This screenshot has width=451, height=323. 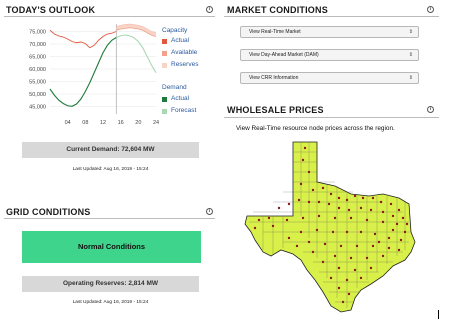 I want to click on grid-status-box: Normal Conditions, so click(x=111, y=247).